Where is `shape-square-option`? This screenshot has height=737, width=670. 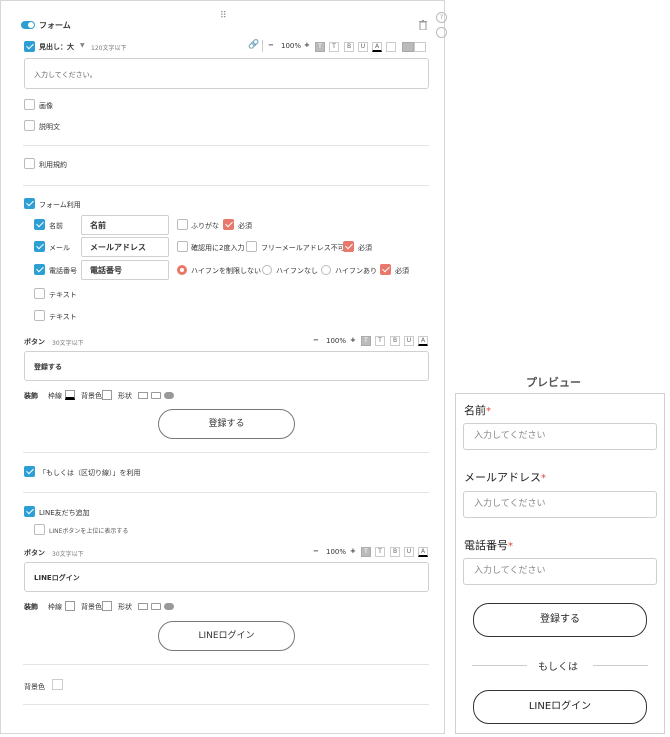
shape-square-option is located at coordinates (143, 395).